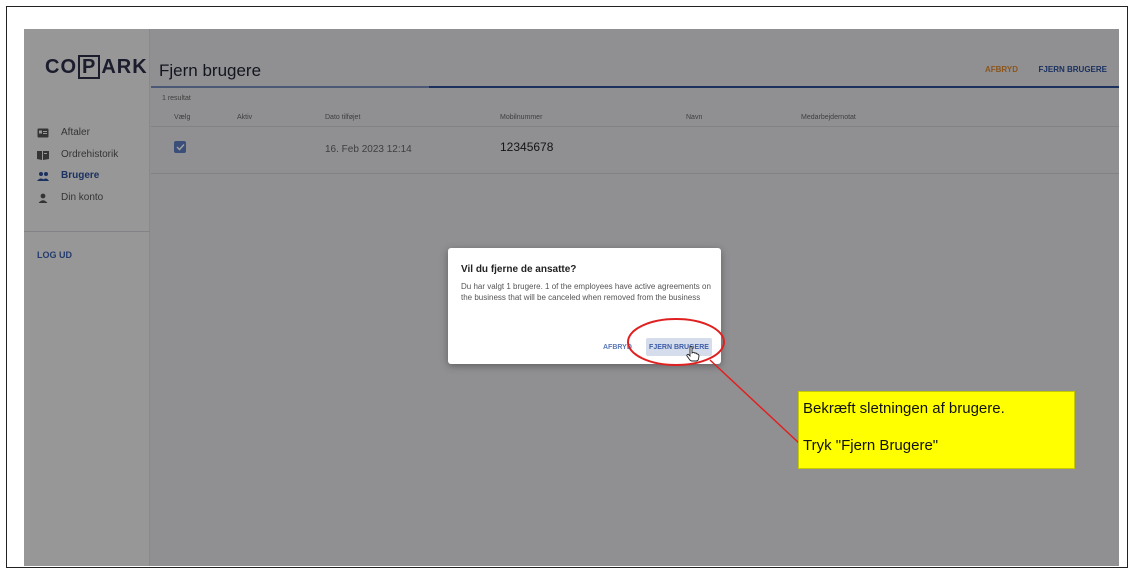  I want to click on dialog-title: Vil du fjerne de ansatte?, so click(519, 269).